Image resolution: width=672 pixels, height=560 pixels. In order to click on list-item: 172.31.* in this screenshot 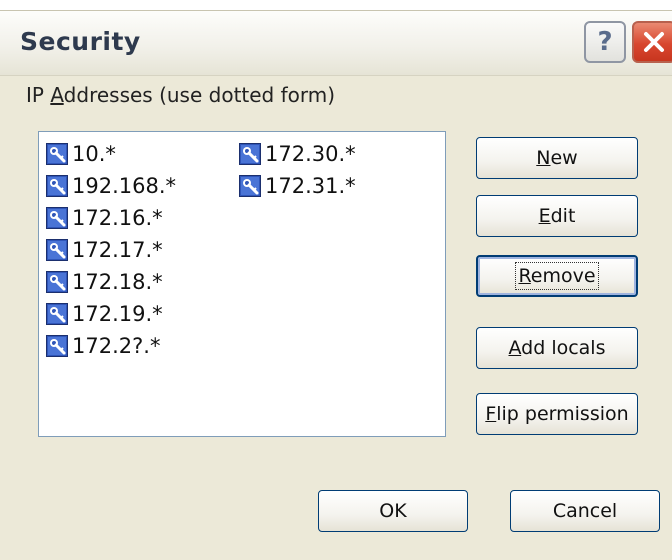, I will do `click(297, 186)`.